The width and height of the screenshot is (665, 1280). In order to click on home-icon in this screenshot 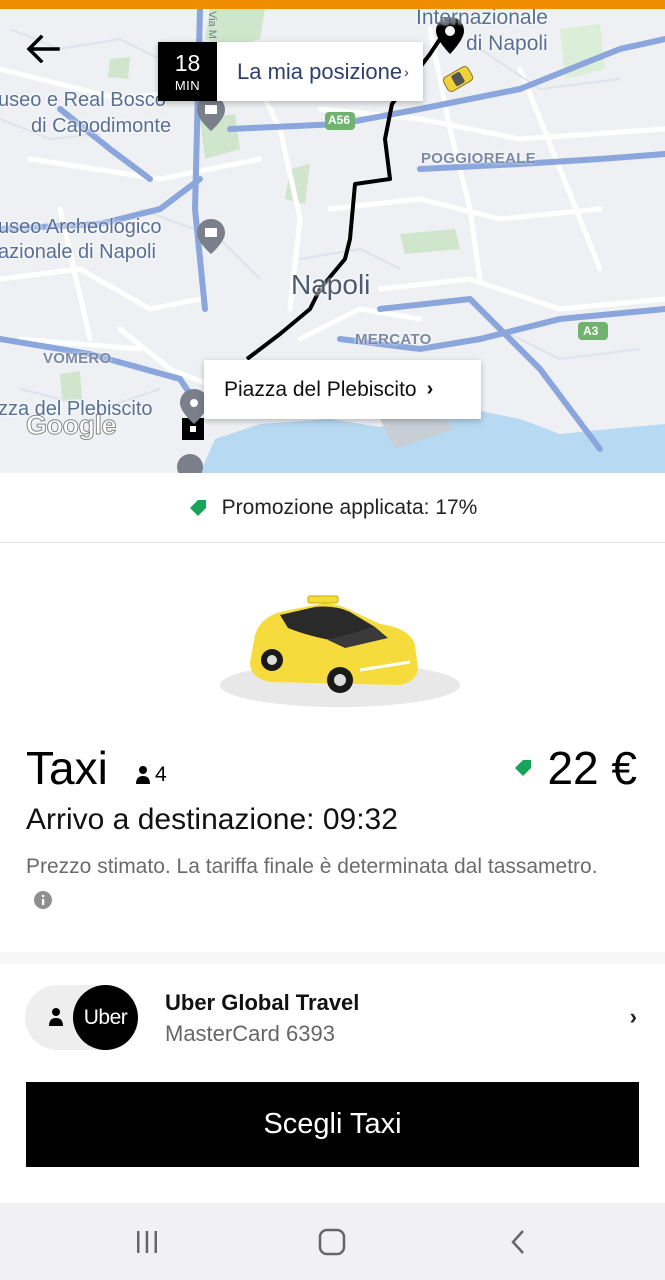, I will do `click(332, 1242)`.